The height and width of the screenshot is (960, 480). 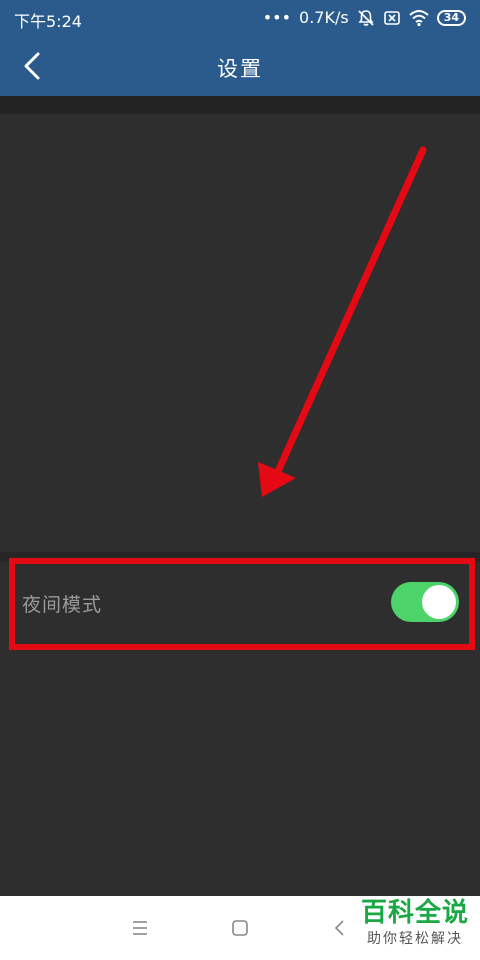 I want to click on page-title: 设置, so click(x=240, y=69).